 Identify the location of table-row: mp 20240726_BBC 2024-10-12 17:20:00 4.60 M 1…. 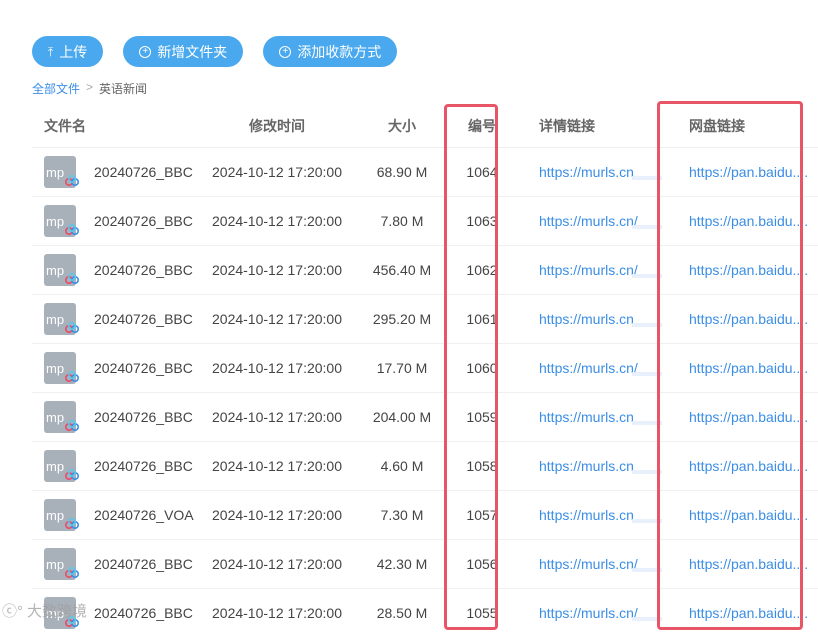
(425, 466).